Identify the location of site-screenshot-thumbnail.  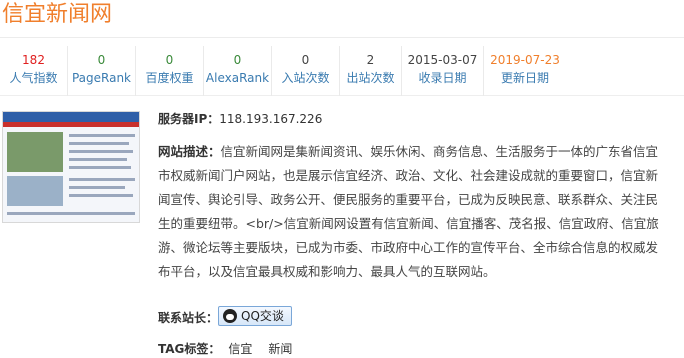
(71, 167).